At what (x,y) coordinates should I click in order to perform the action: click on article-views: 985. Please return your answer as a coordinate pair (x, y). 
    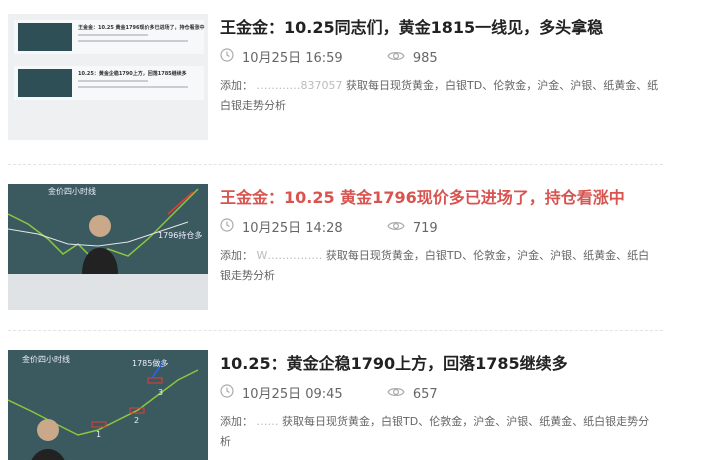
    Looking at the image, I should click on (425, 58).